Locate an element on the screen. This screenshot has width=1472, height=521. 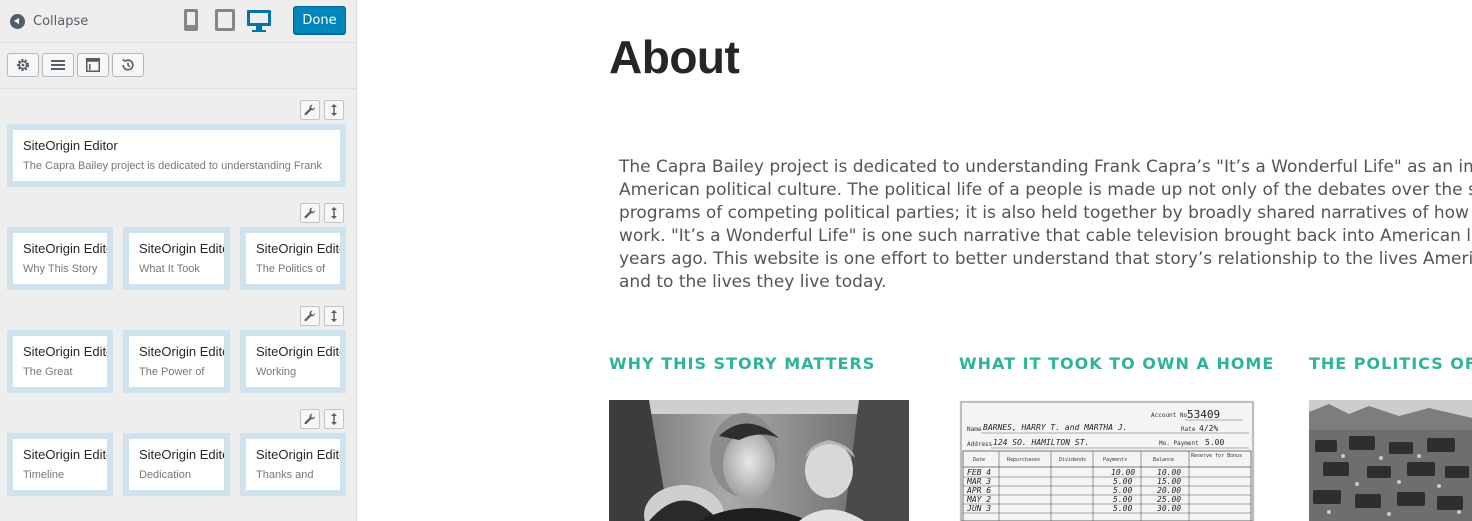
widget-siteorigin-editor: SiteOrigin Editor Dedication is located at coordinates (176, 464).